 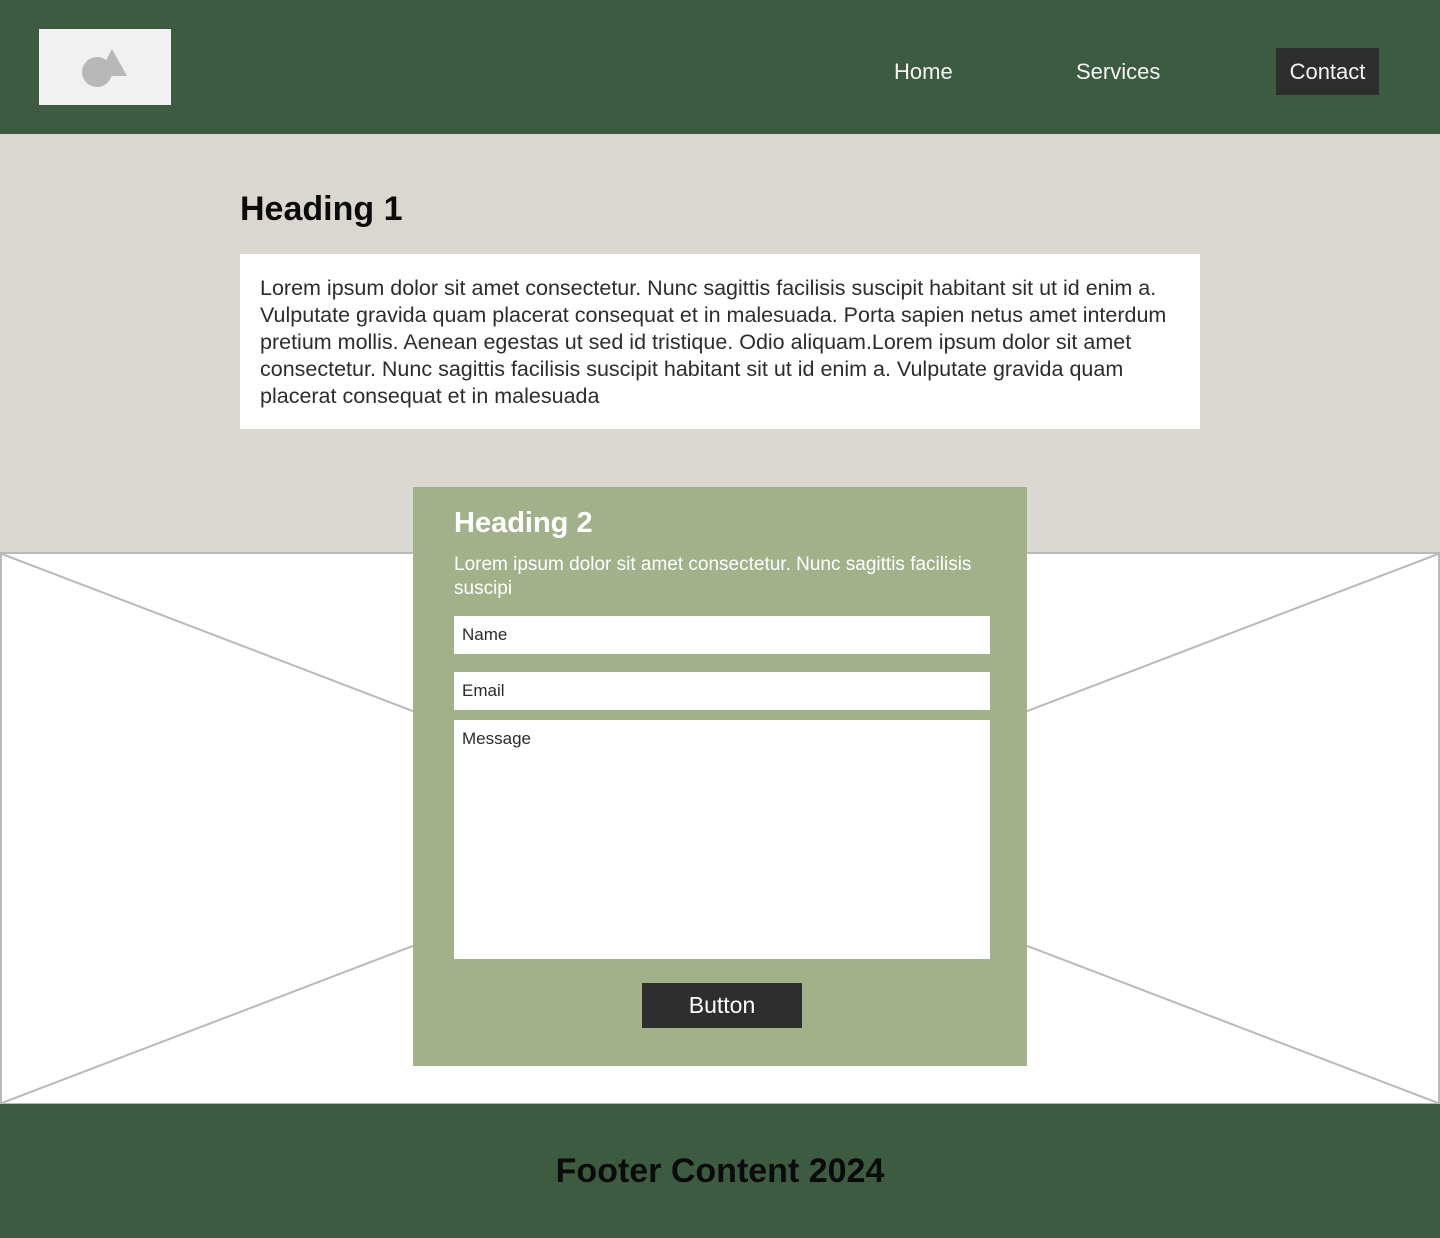 I want to click on logo, so click(x=105, y=67).